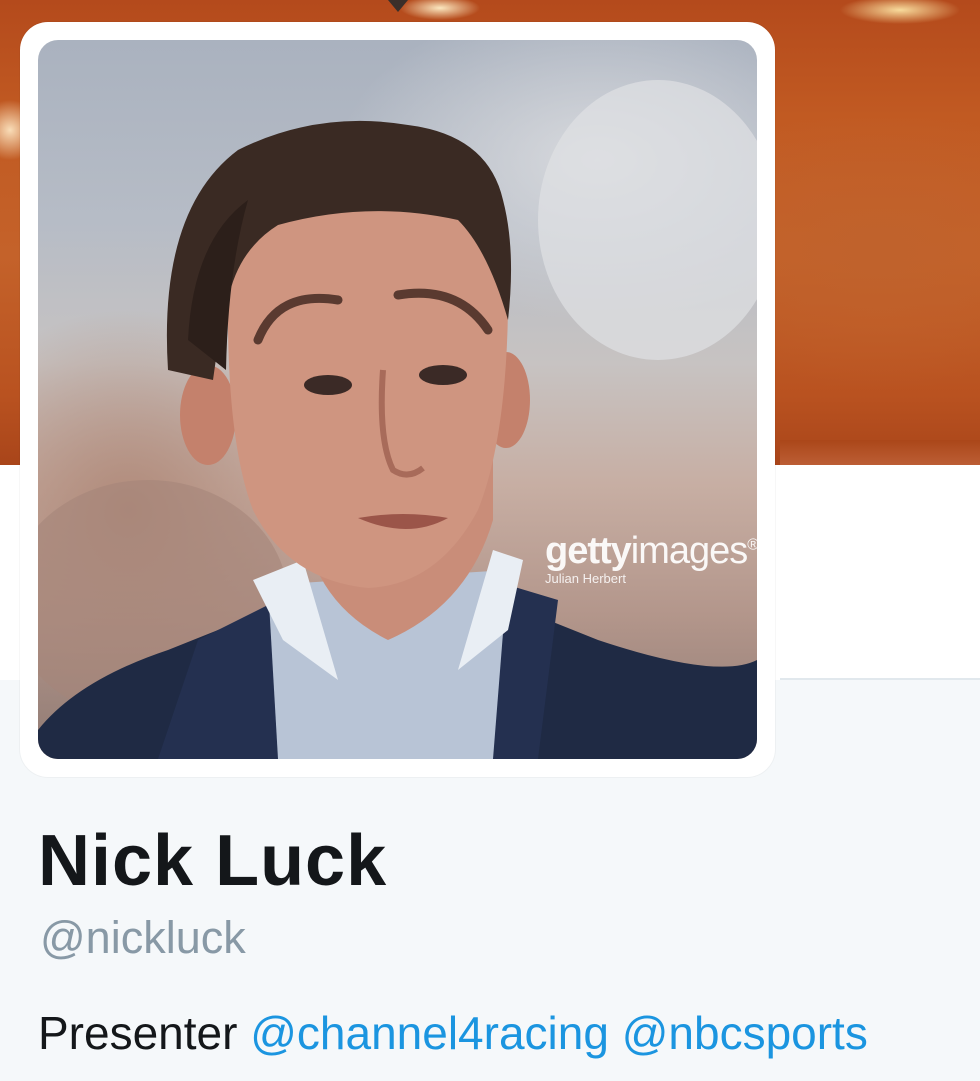 Image resolution: width=980 pixels, height=1081 pixels. Describe the element at coordinates (585, 578) in the screenshot. I see `watermark-credit: Julian Herbert` at that location.